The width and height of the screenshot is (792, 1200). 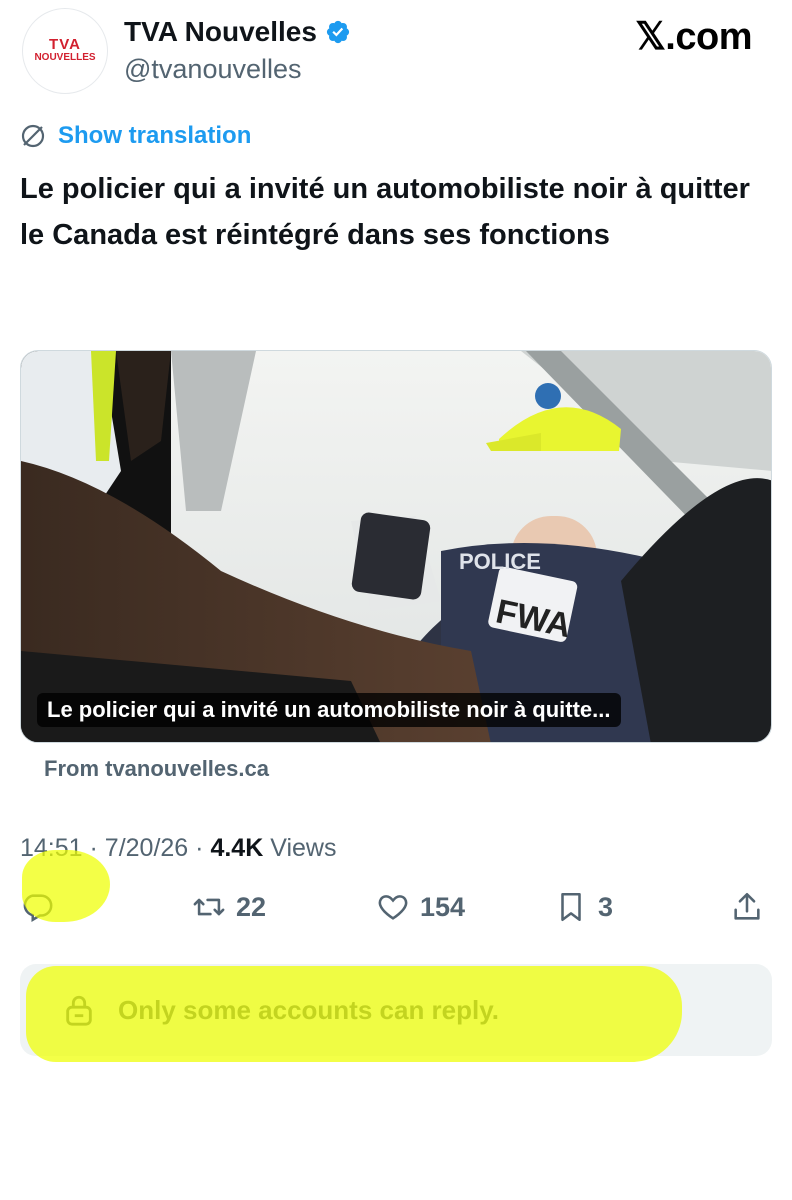 I want to click on site-watermark: 𝕏.com, so click(x=693, y=37).